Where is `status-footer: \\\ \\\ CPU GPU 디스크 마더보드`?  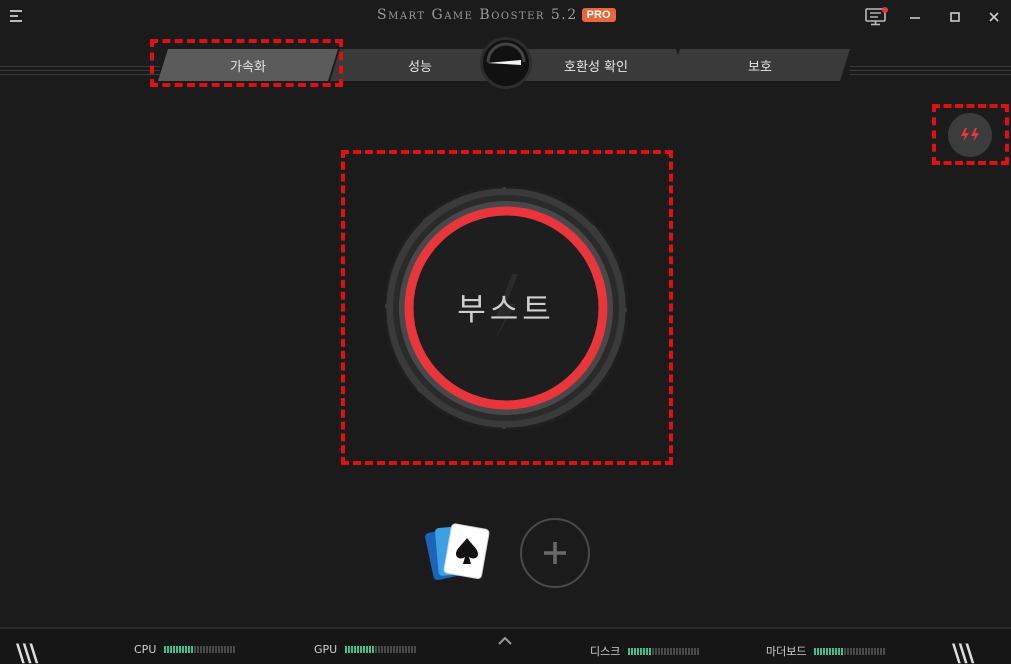 status-footer: \\\ \\\ CPU GPU 디스크 마더보드 is located at coordinates (505, 645).